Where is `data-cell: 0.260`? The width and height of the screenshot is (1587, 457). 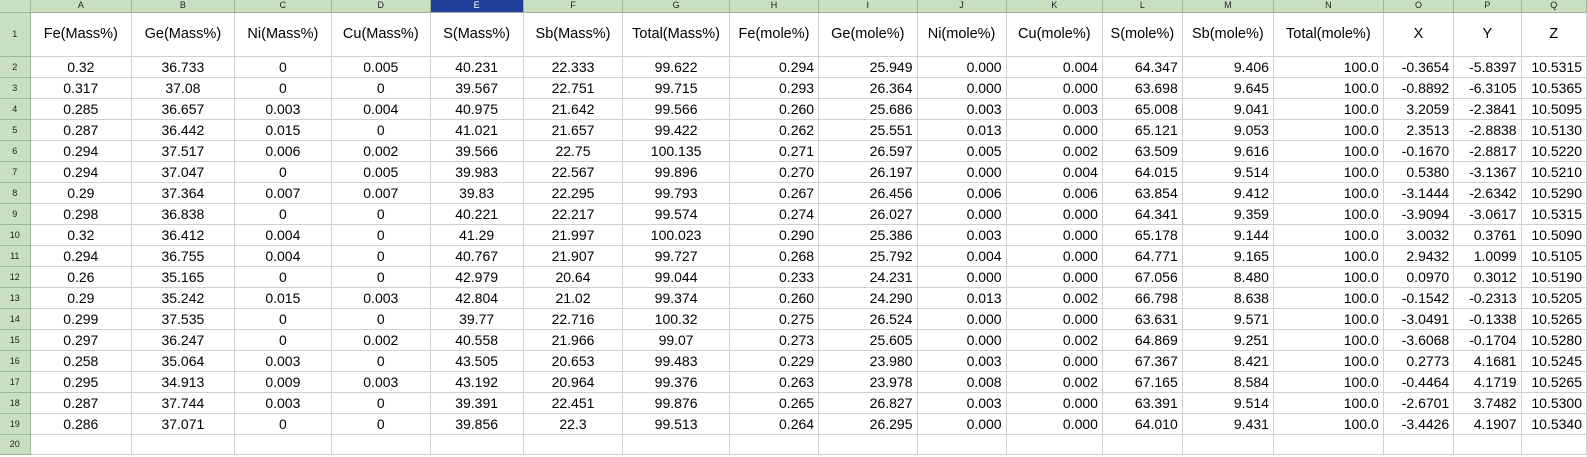 data-cell: 0.260 is located at coordinates (774, 298).